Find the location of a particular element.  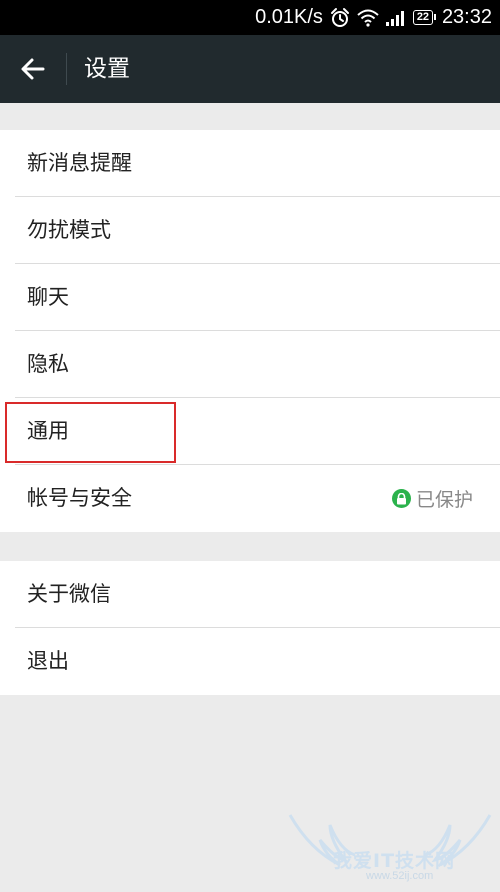

app-bar-divider is located at coordinates (66, 69).